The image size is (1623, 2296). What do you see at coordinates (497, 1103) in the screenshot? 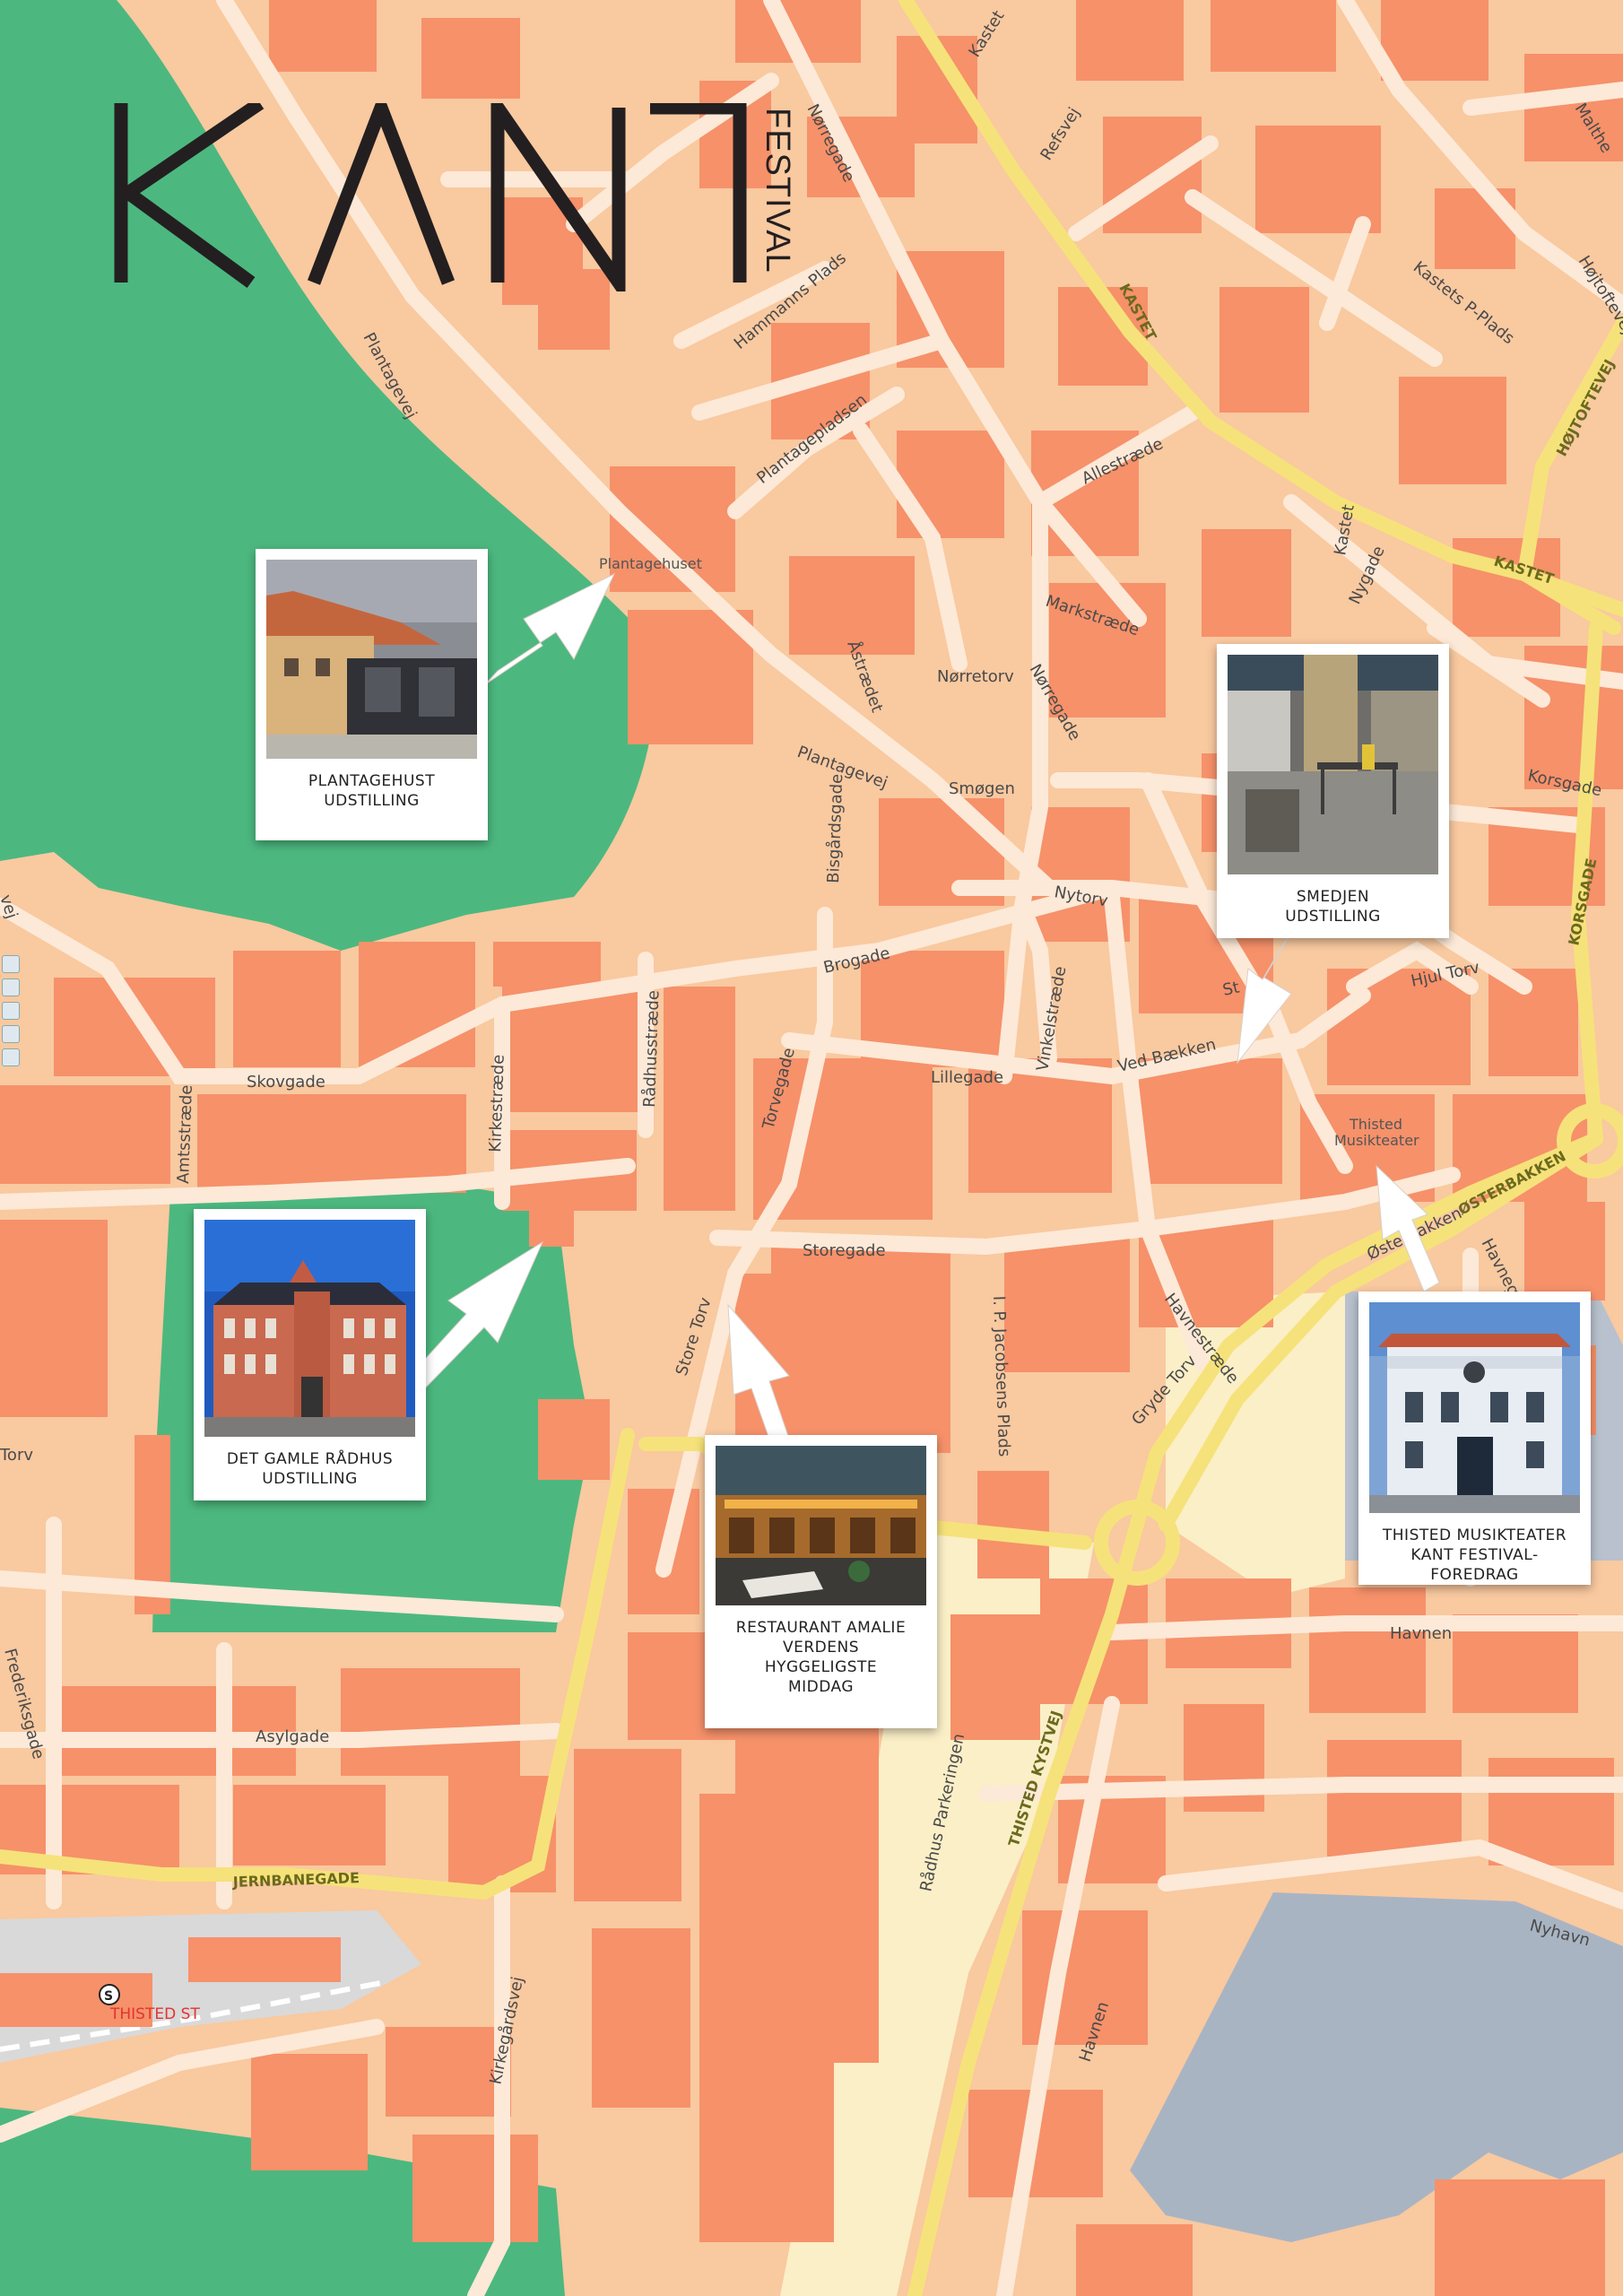
I see `street-label: Kirkestræde` at bounding box center [497, 1103].